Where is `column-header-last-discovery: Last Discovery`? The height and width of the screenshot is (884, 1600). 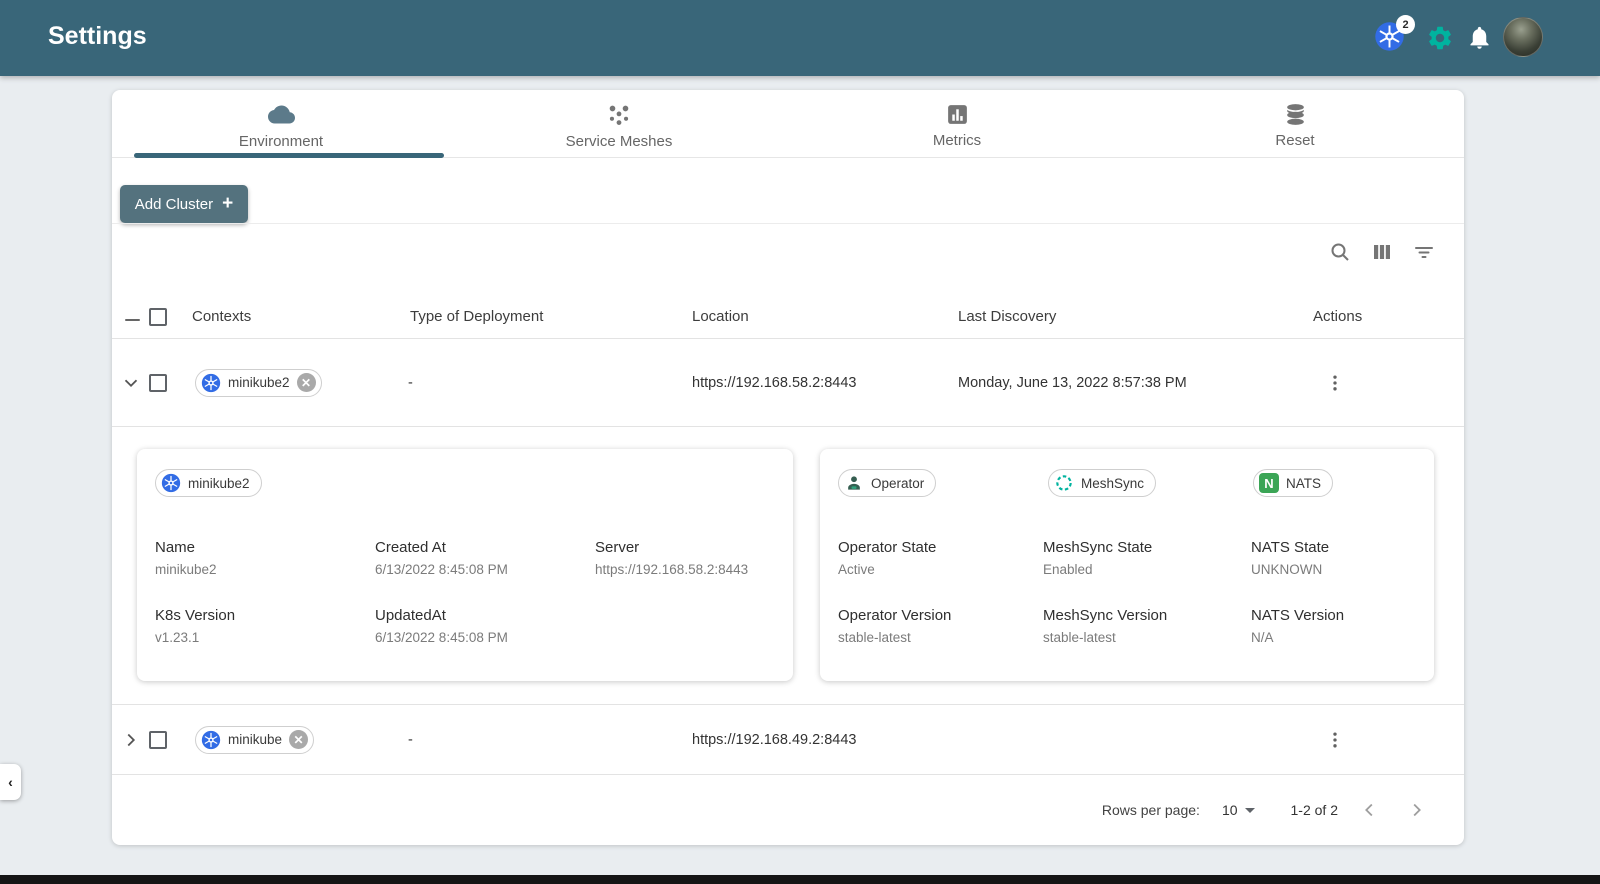
column-header-last-discovery: Last Discovery is located at coordinates (1007, 316).